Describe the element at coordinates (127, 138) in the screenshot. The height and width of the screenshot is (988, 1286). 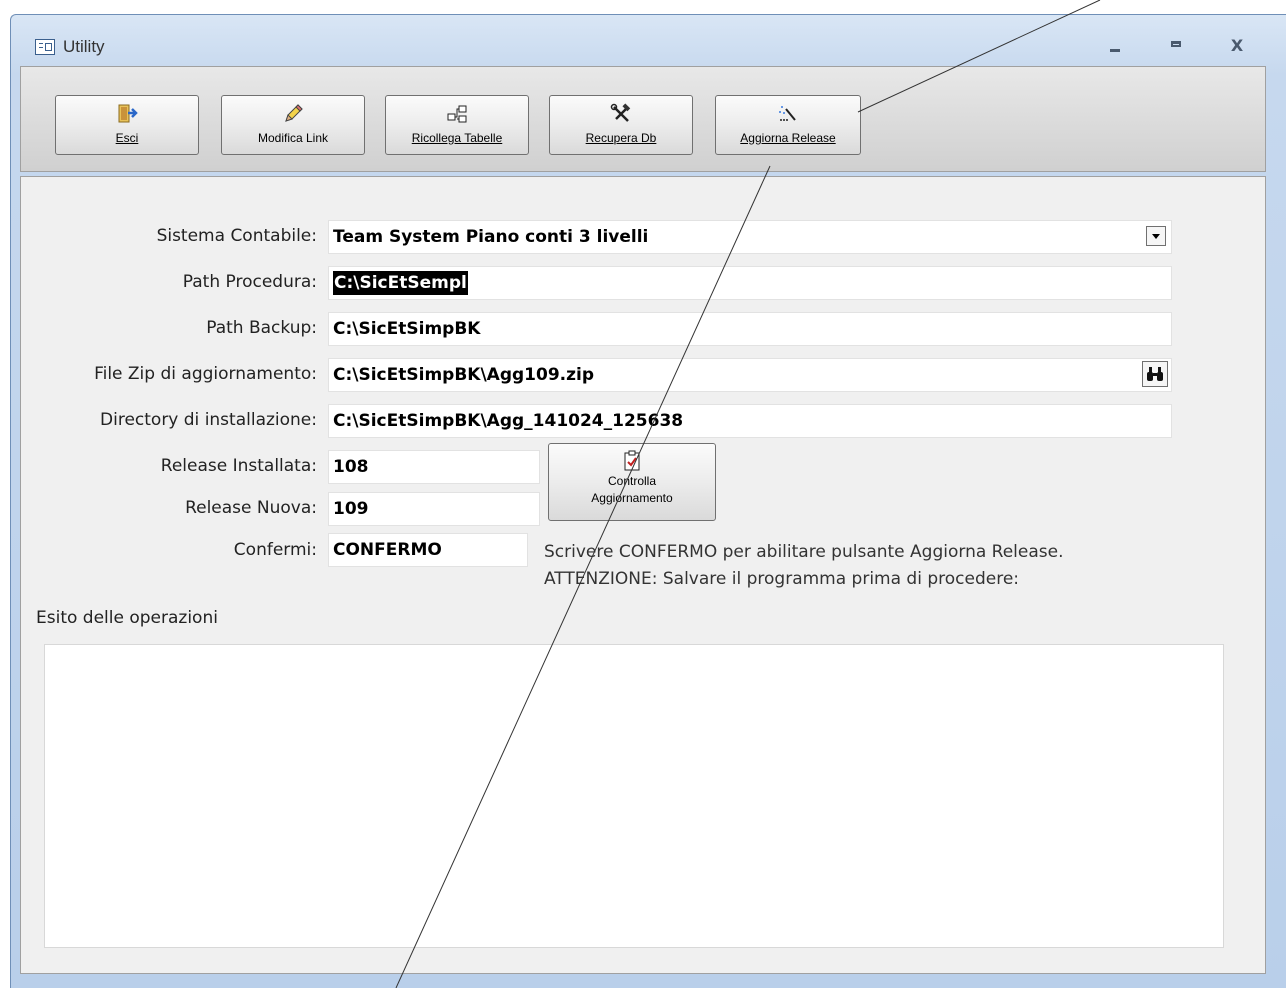
I see `esci-label: Esci` at that location.